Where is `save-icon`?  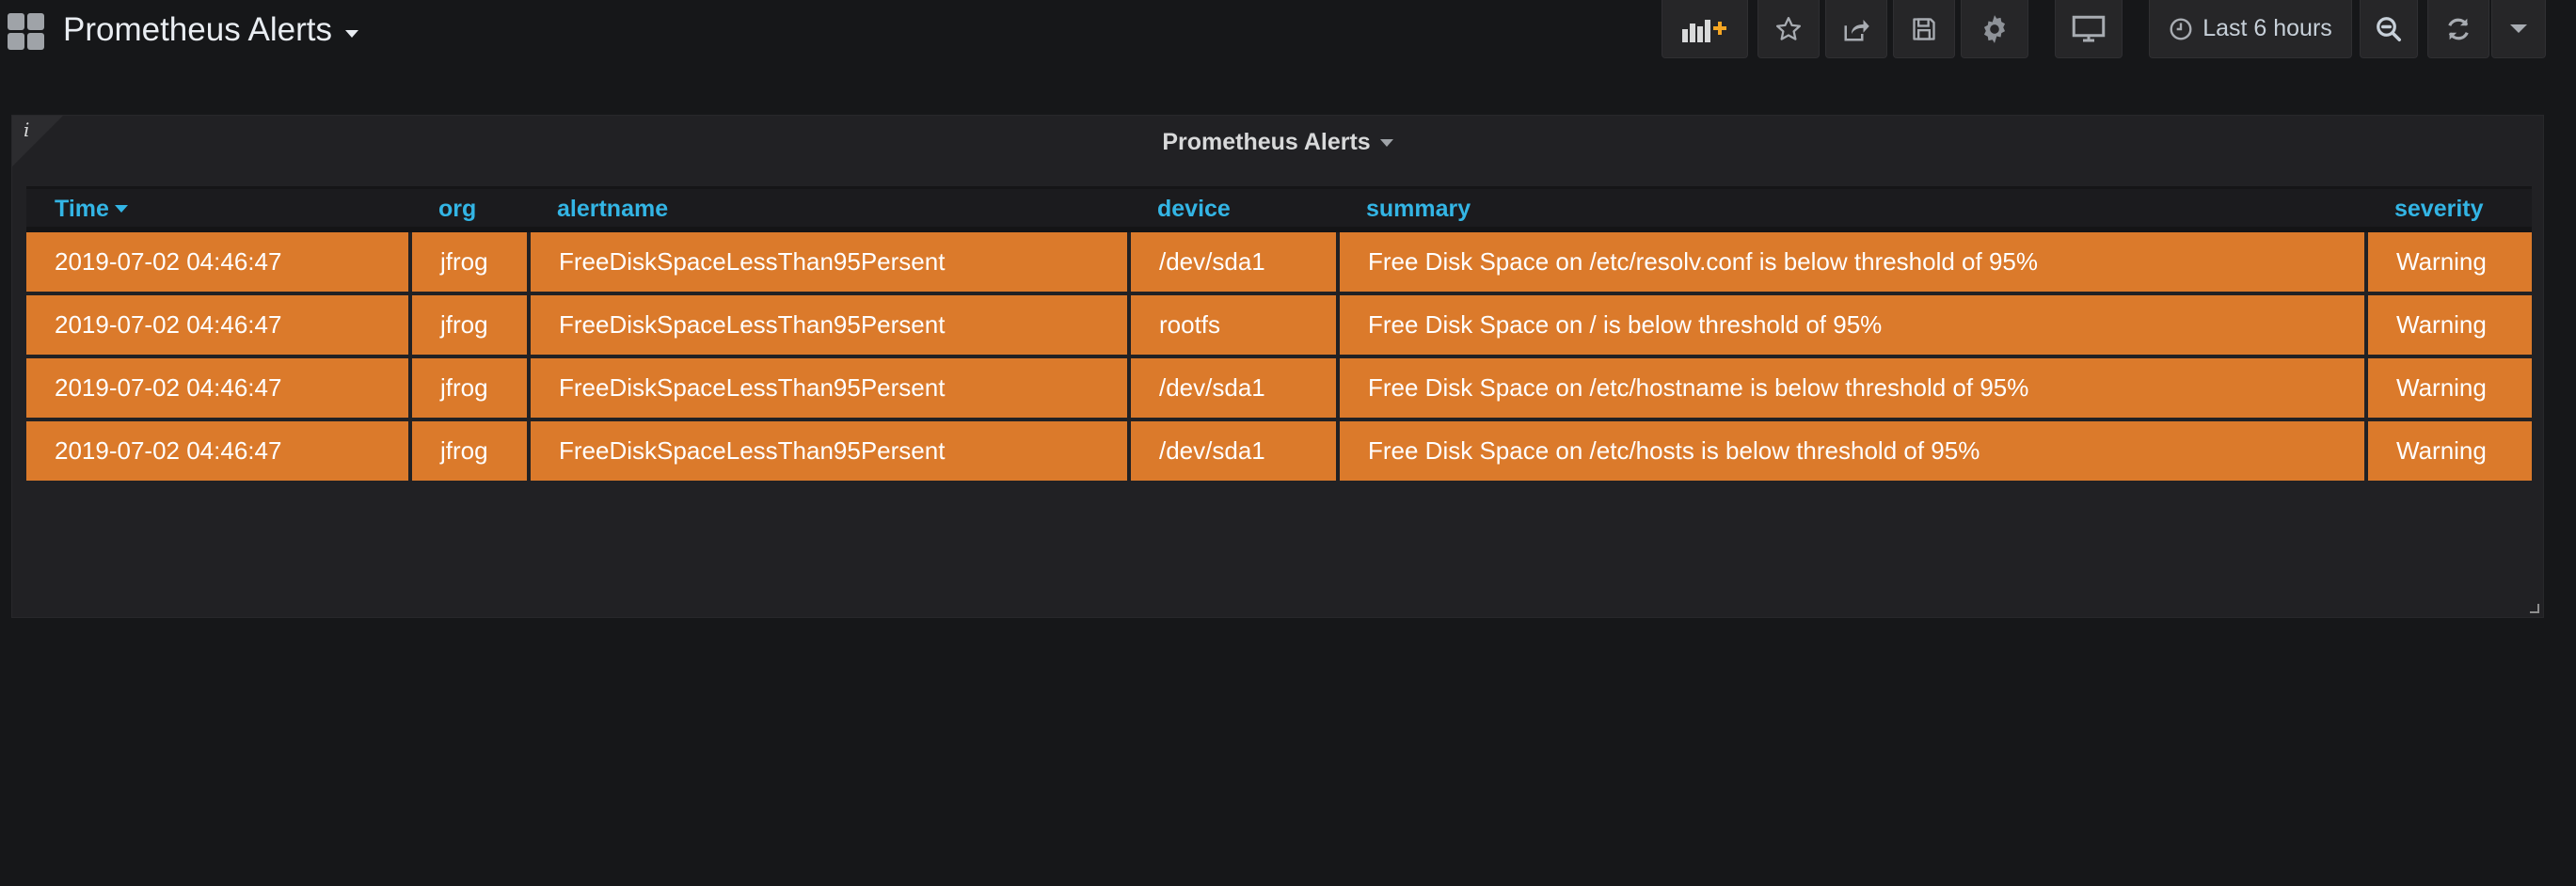 save-icon is located at coordinates (1924, 28).